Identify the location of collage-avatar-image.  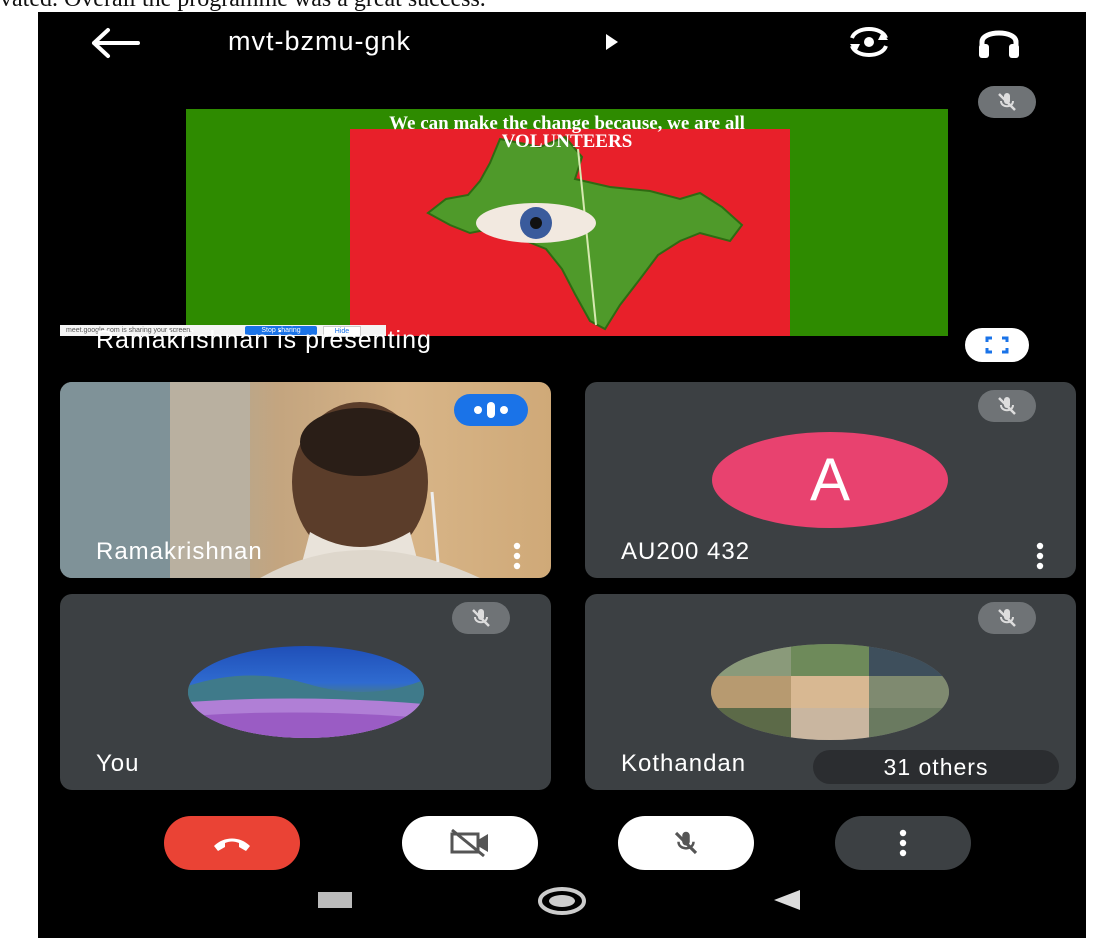
(830, 692).